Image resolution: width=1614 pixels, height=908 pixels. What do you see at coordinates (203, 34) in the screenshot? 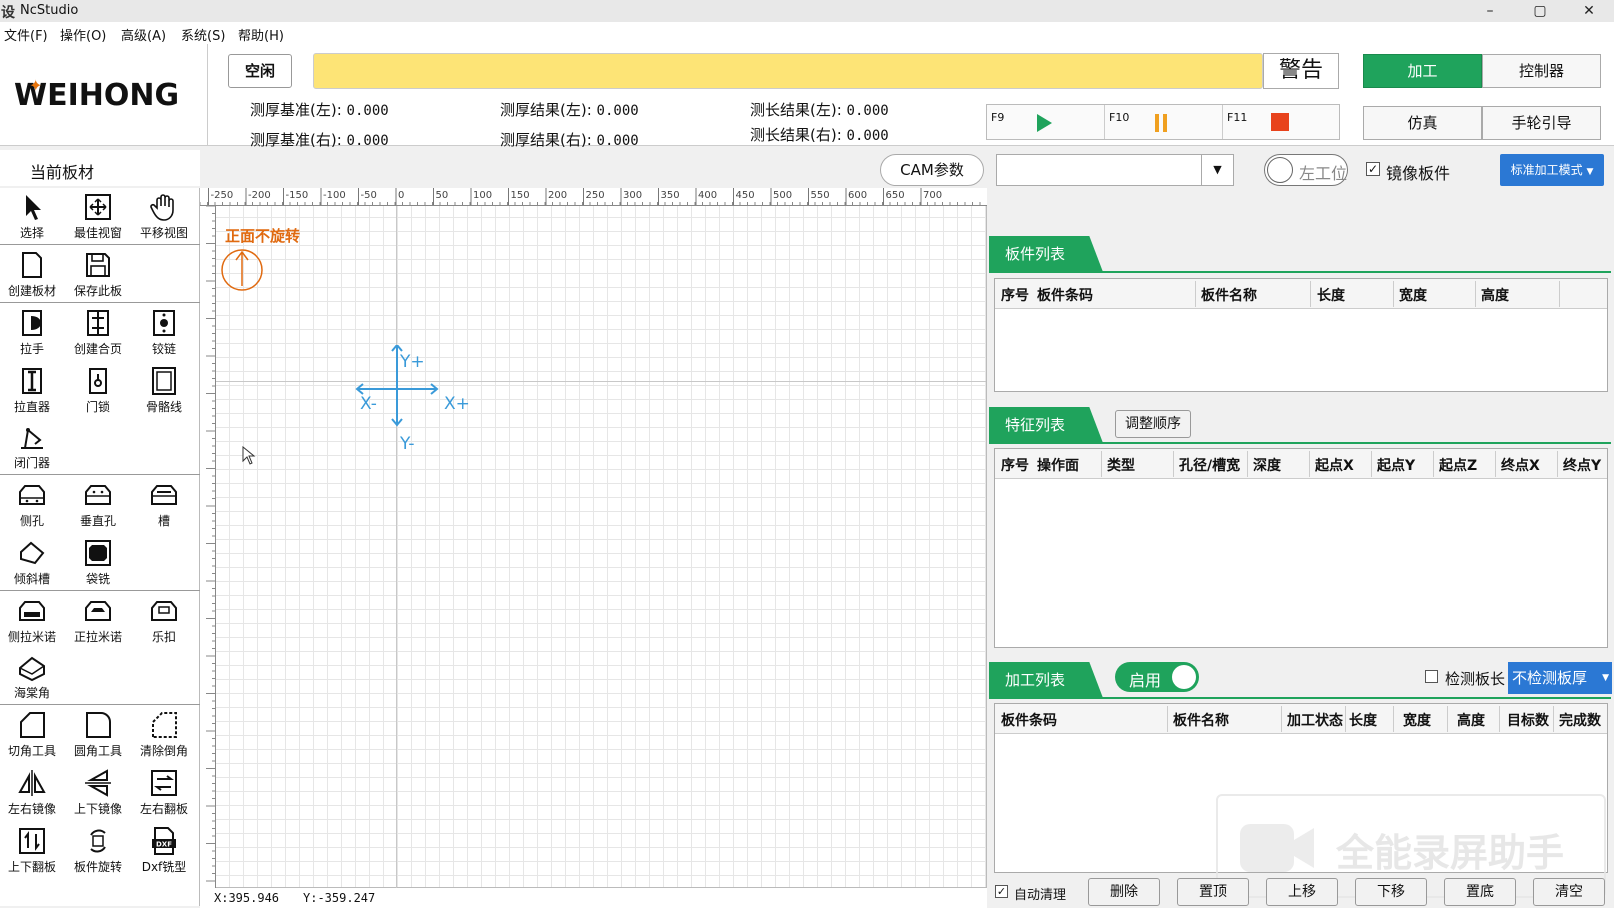
I see `menu-system: 系统(S)` at bounding box center [203, 34].